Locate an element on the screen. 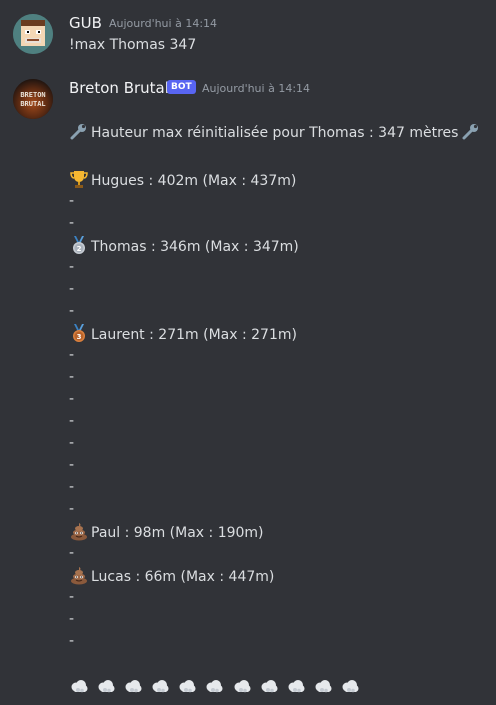  message-content: !max Thomas 347 is located at coordinates (133, 45).